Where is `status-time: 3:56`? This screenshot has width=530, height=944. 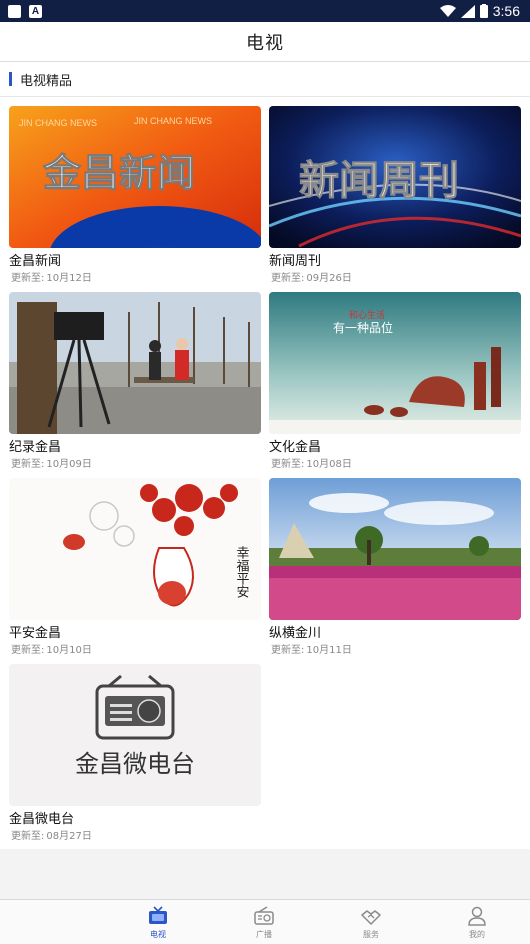 status-time: 3:56 is located at coordinates (506, 11).